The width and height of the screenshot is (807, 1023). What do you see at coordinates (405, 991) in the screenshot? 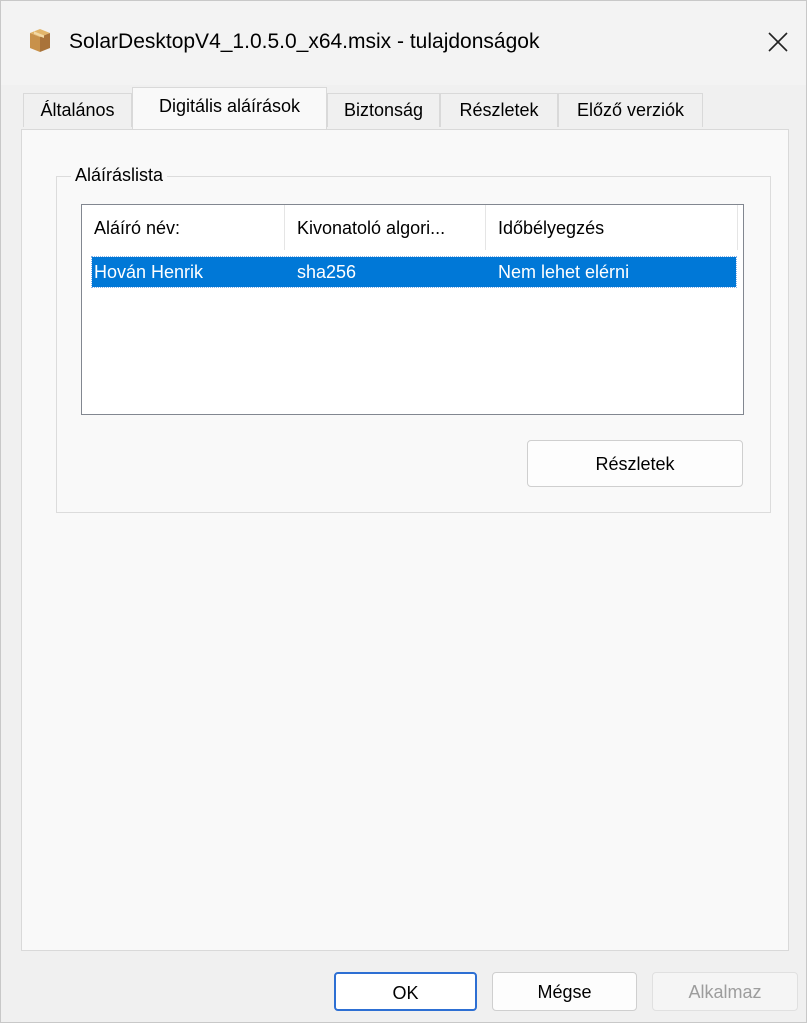
I see `ok-button: OK` at bounding box center [405, 991].